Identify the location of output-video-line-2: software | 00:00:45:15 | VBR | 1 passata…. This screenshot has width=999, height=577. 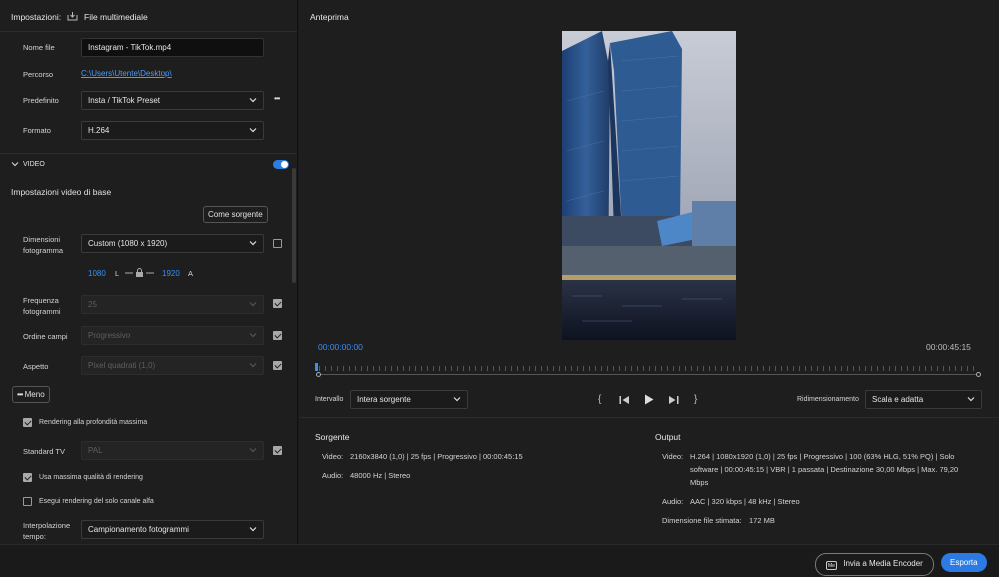
(824, 469).